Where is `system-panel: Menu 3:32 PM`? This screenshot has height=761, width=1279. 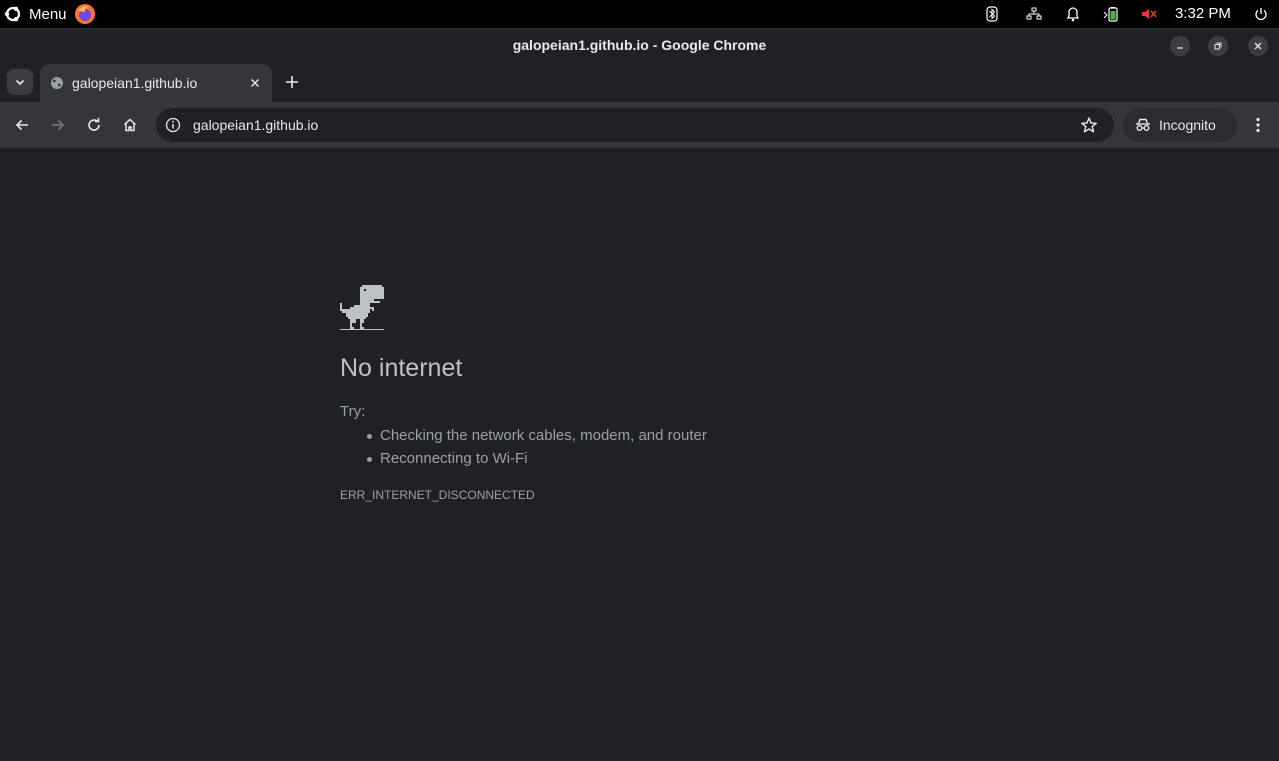 system-panel: Menu 3:32 PM is located at coordinates (639, 14).